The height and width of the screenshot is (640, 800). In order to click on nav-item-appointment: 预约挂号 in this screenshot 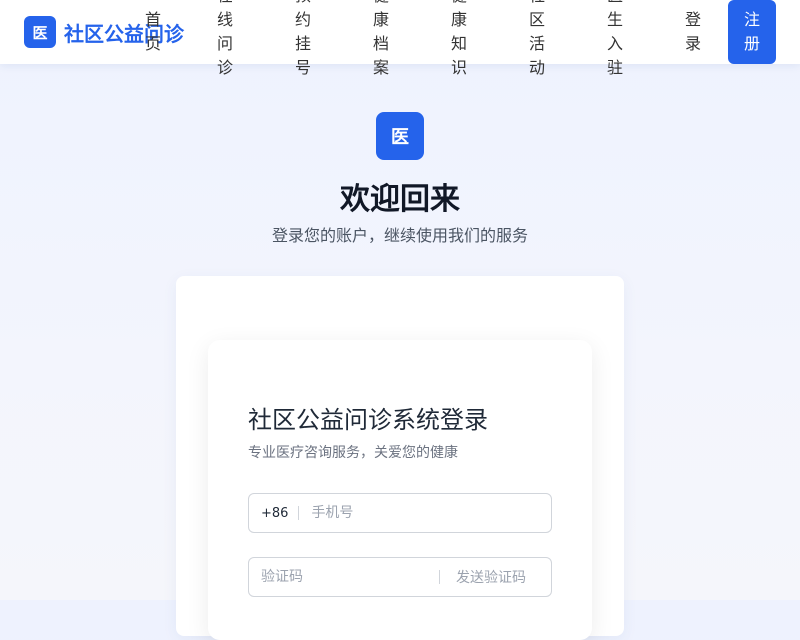, I will do `click(303, 40)`.